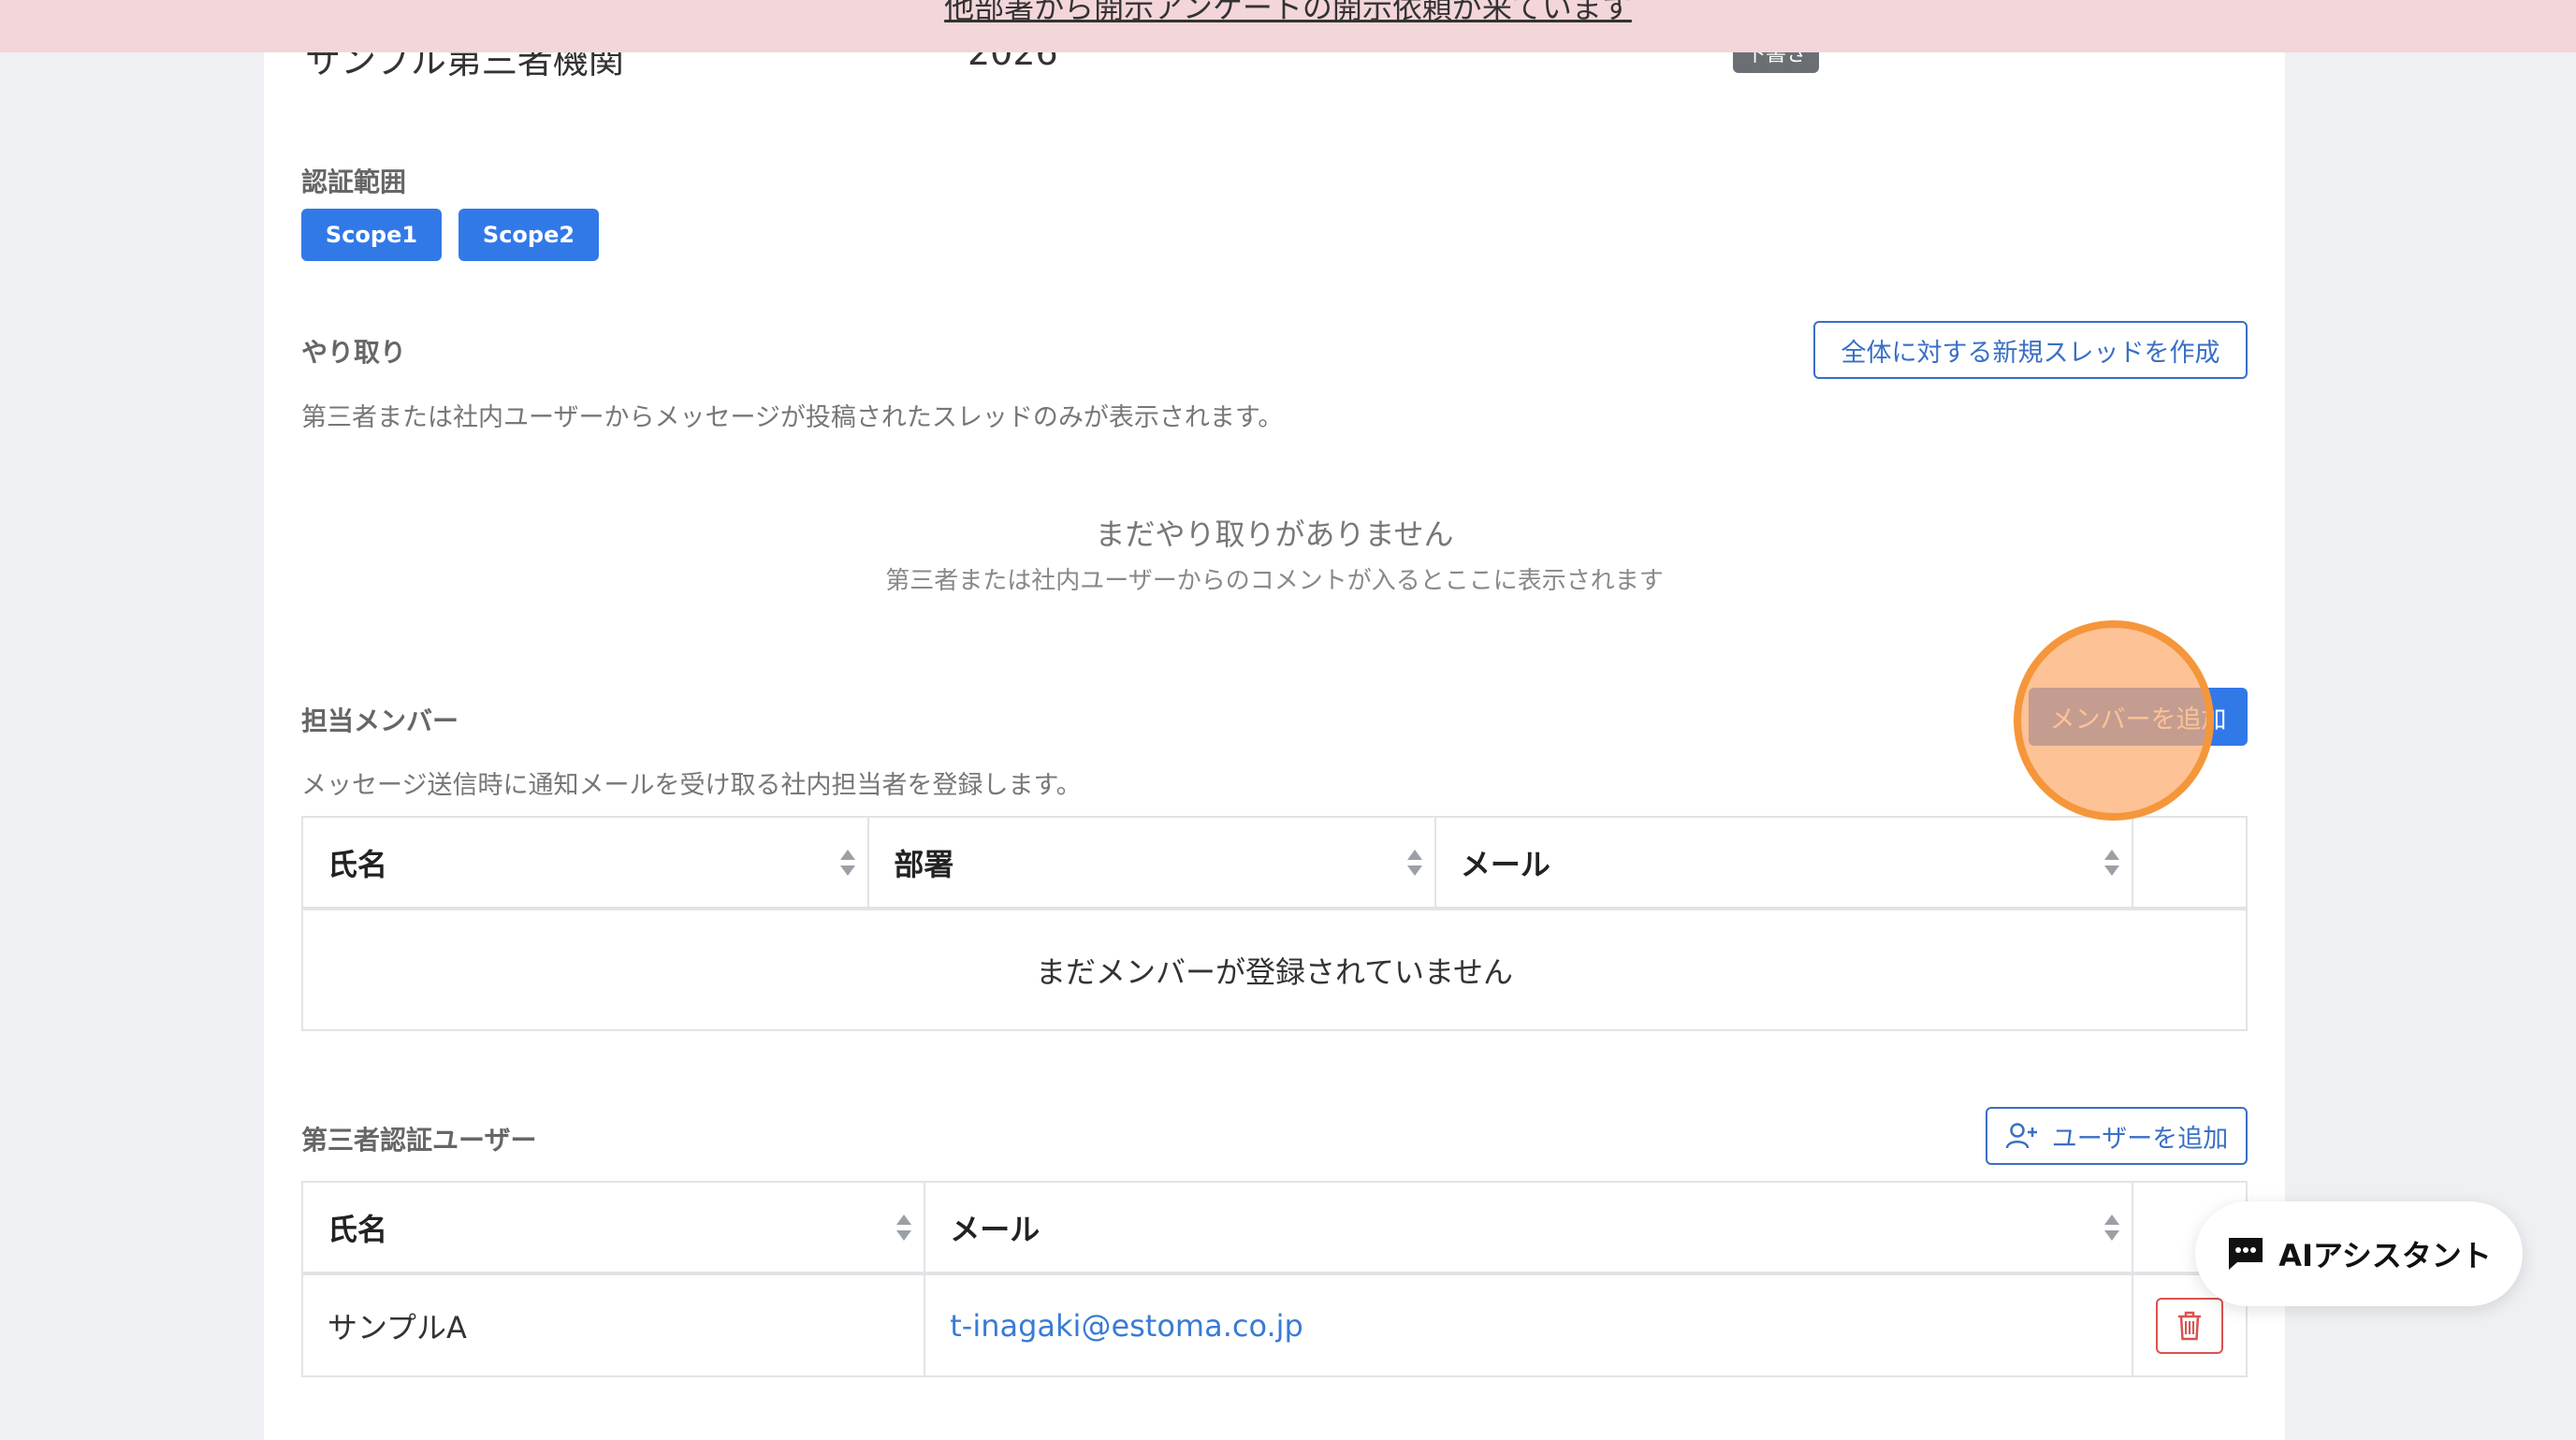  What do you see at coordinates (380, 720) in the screenshot?
I see `members-label: 担当メンバー` at bounding box center [380, 720].